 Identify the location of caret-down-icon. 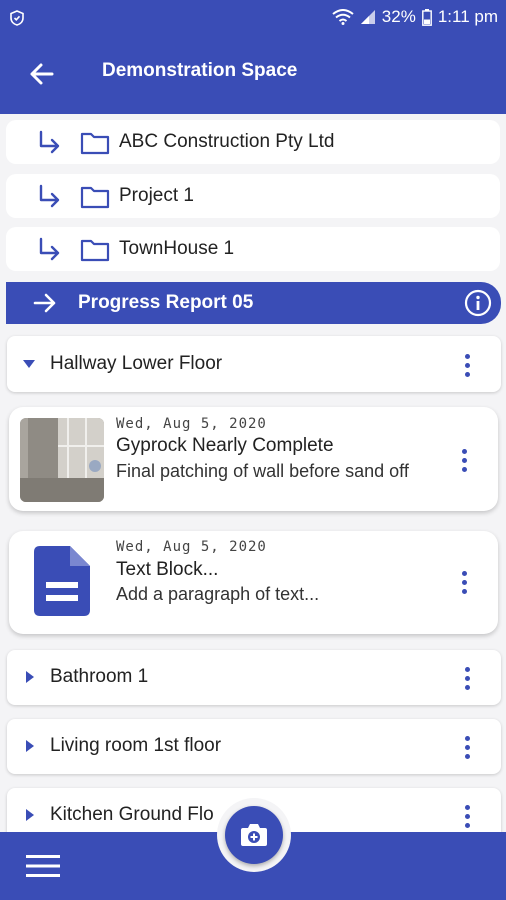
(29, 364).